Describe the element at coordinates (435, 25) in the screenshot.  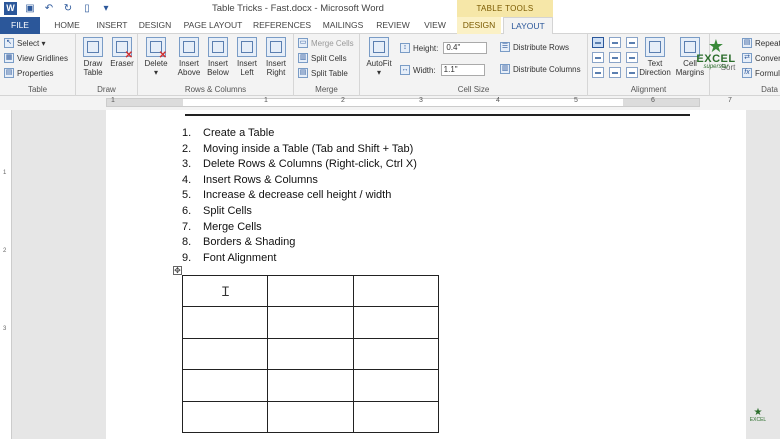
I see `tab-view: VIEW` at that location.